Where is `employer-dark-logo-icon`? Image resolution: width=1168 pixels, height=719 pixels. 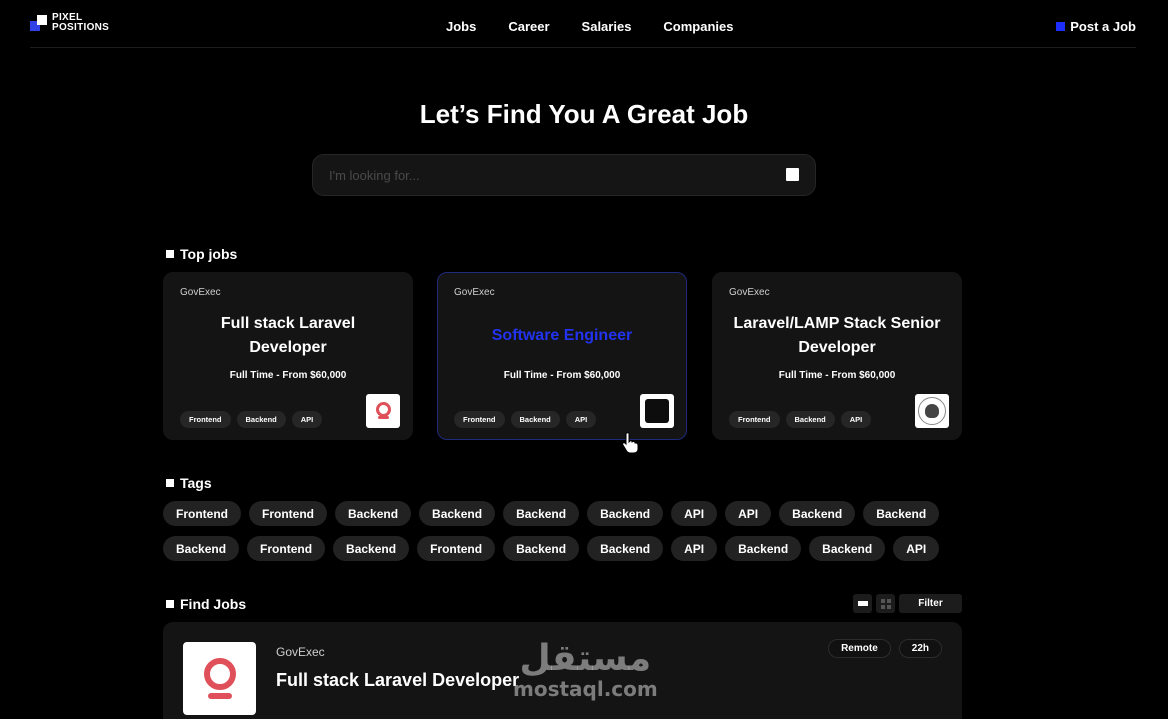 employer-dark-logo-icon is located at coordinates (657, 411).